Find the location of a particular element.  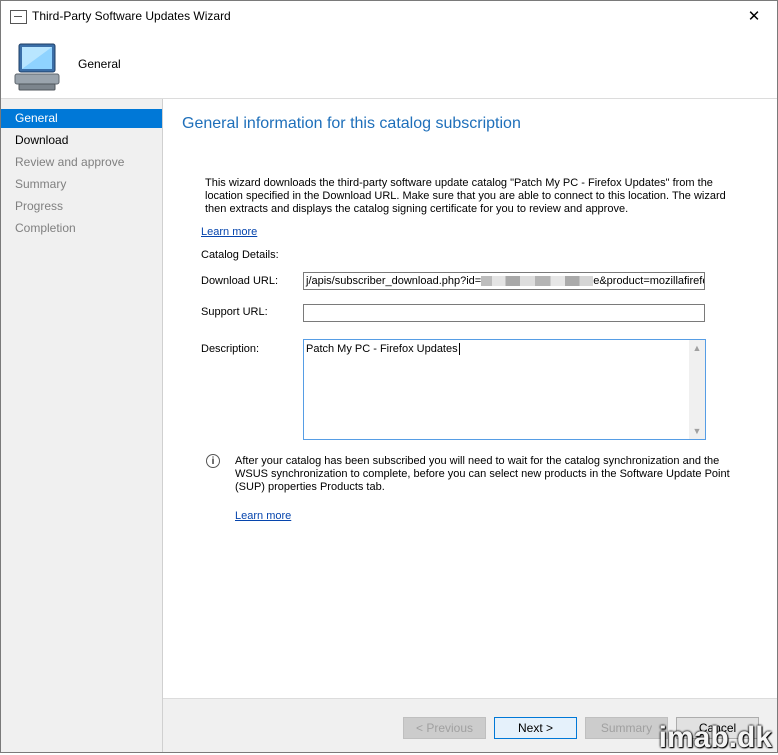

step-progress: Progress is located at coordinates (39, 206).